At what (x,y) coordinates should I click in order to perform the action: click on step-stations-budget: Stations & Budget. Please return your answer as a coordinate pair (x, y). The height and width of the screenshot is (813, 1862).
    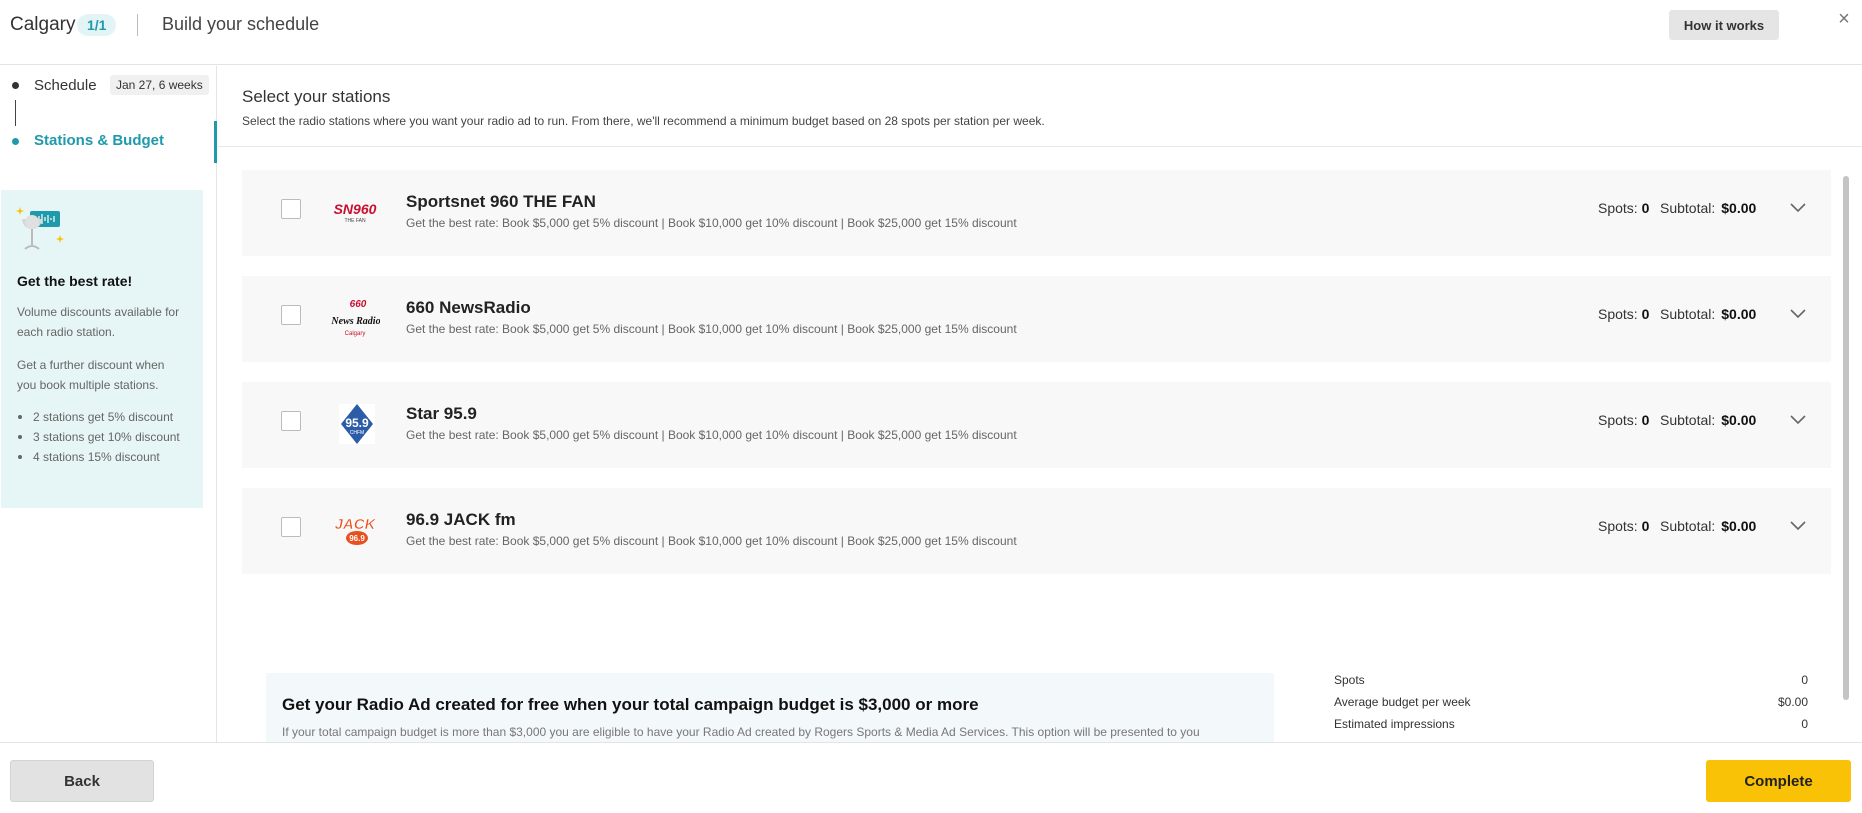
    Looking at the image, I should click on (99, 140).